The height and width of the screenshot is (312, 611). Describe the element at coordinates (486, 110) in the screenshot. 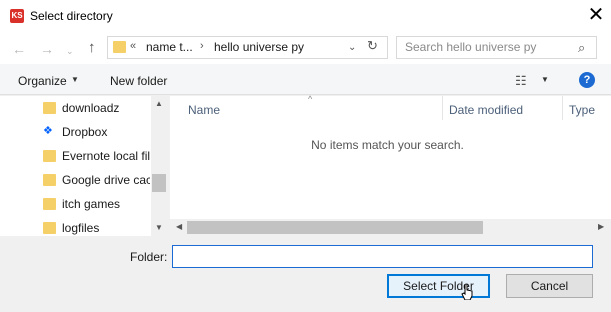

I see `column-header-date-modified: Date modified` at that location.